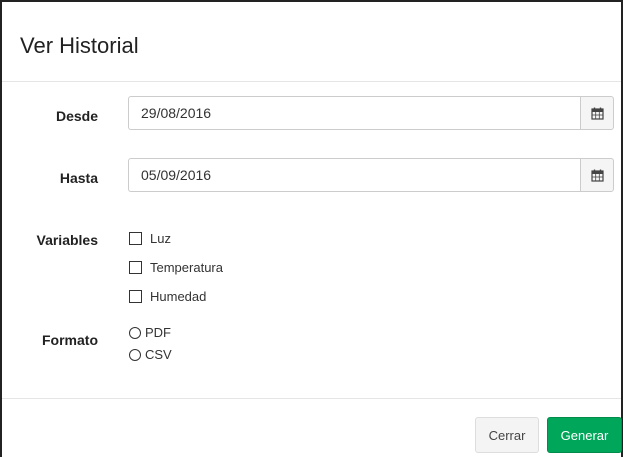 This screenshot has width=623, height=457. I want to click on desde-date-input, so click(354, 113).